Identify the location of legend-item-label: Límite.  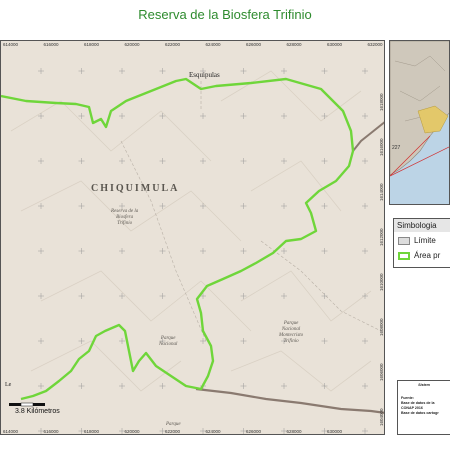
(425, 240).